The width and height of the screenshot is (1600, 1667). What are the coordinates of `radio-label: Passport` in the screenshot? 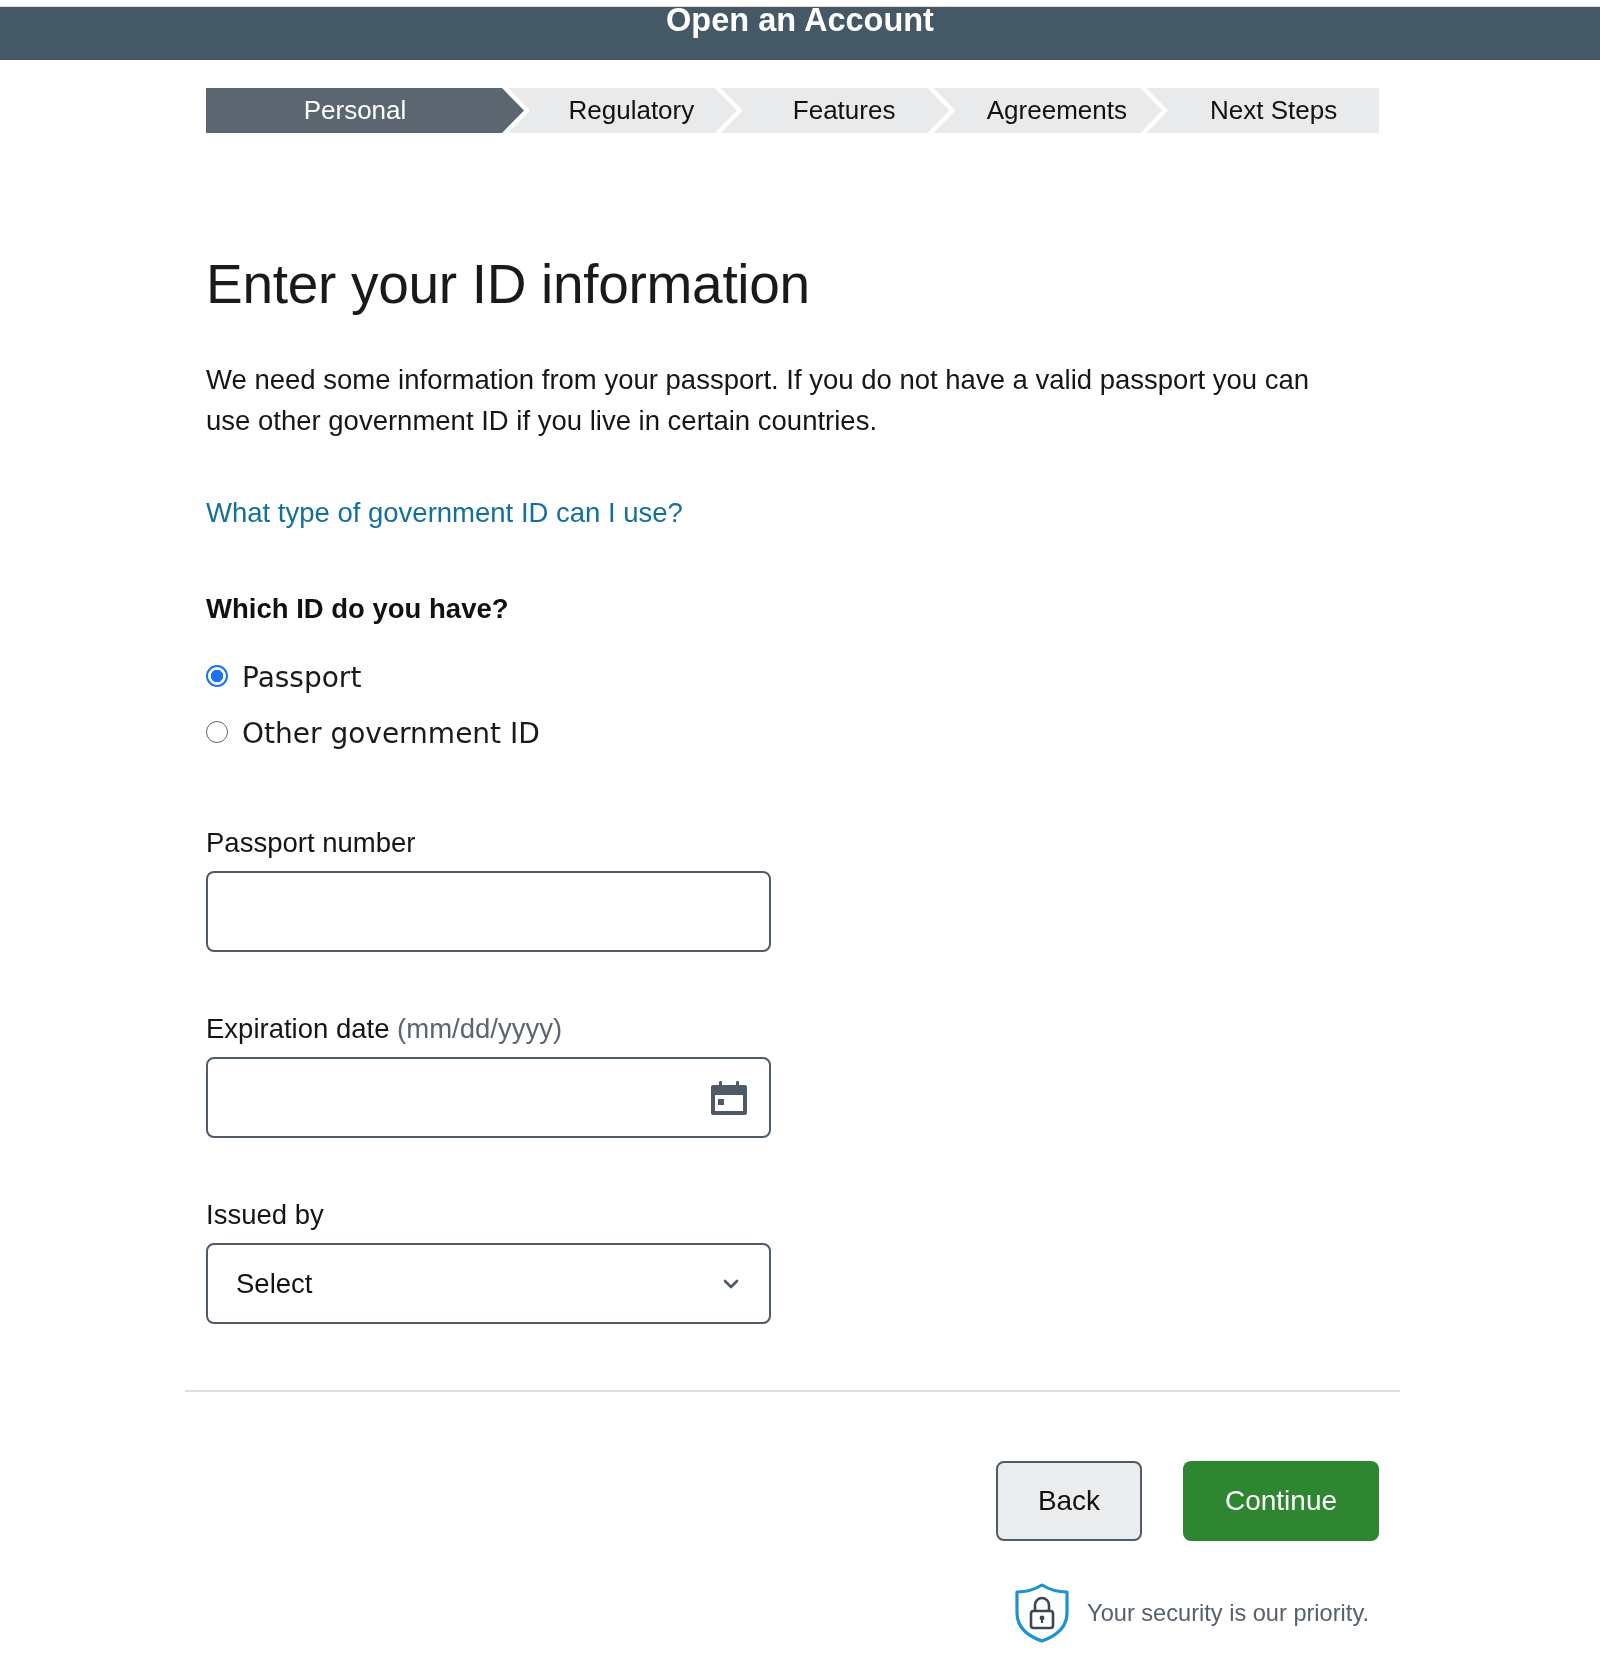 It's located at (302, 678).